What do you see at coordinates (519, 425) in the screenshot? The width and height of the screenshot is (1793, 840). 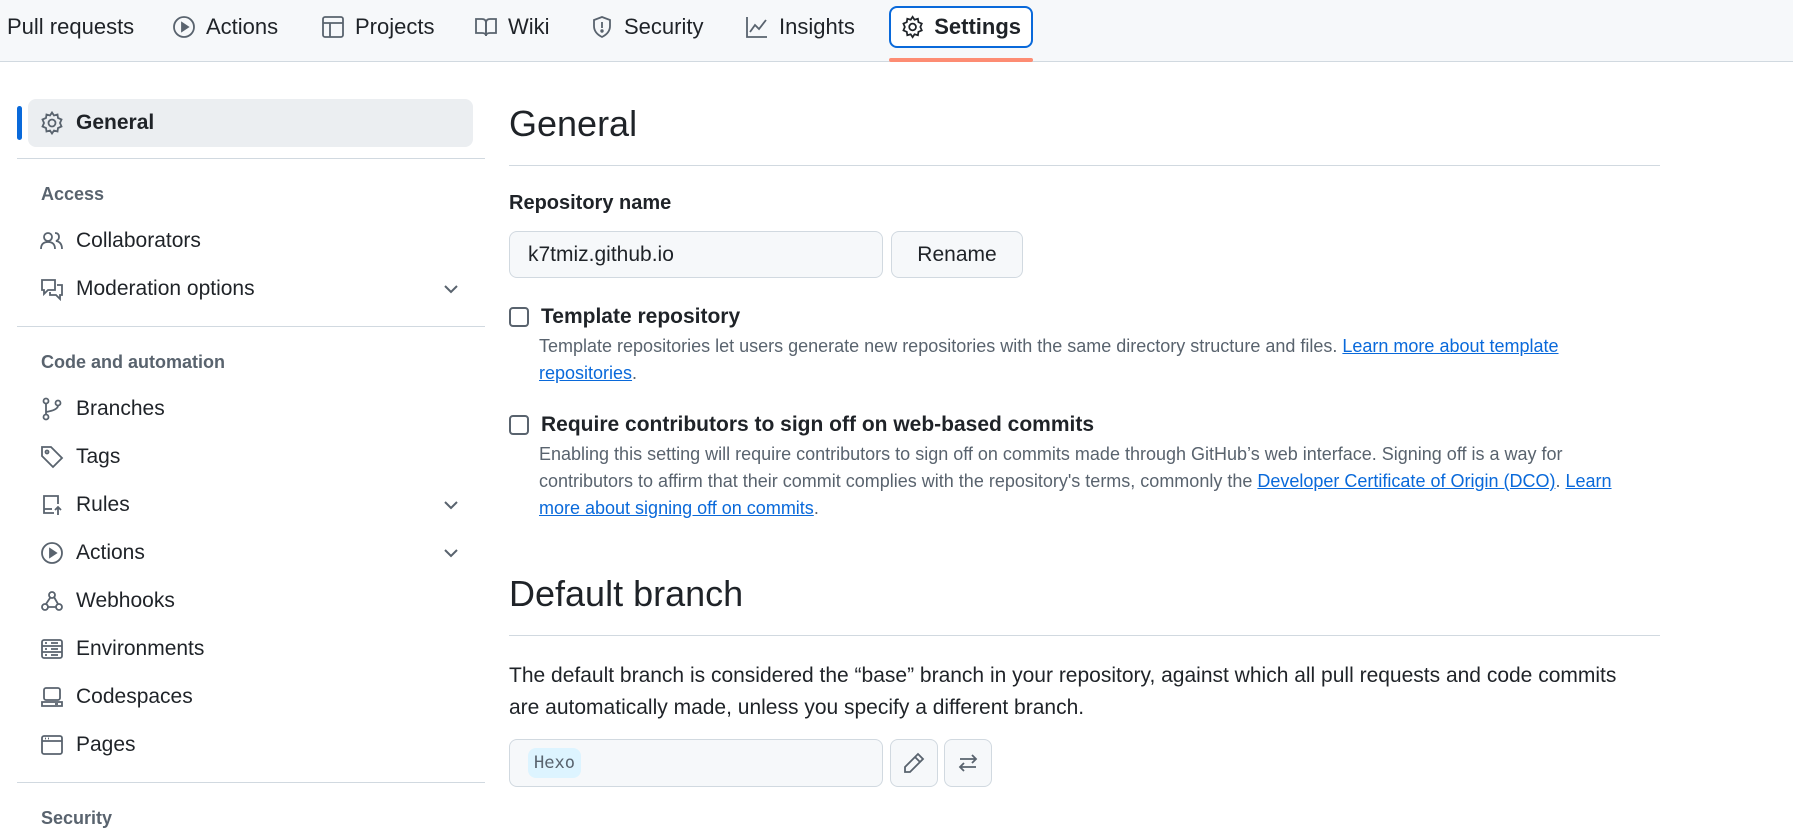 I see `signoff-checkbox` at bounding box center [519, 425].